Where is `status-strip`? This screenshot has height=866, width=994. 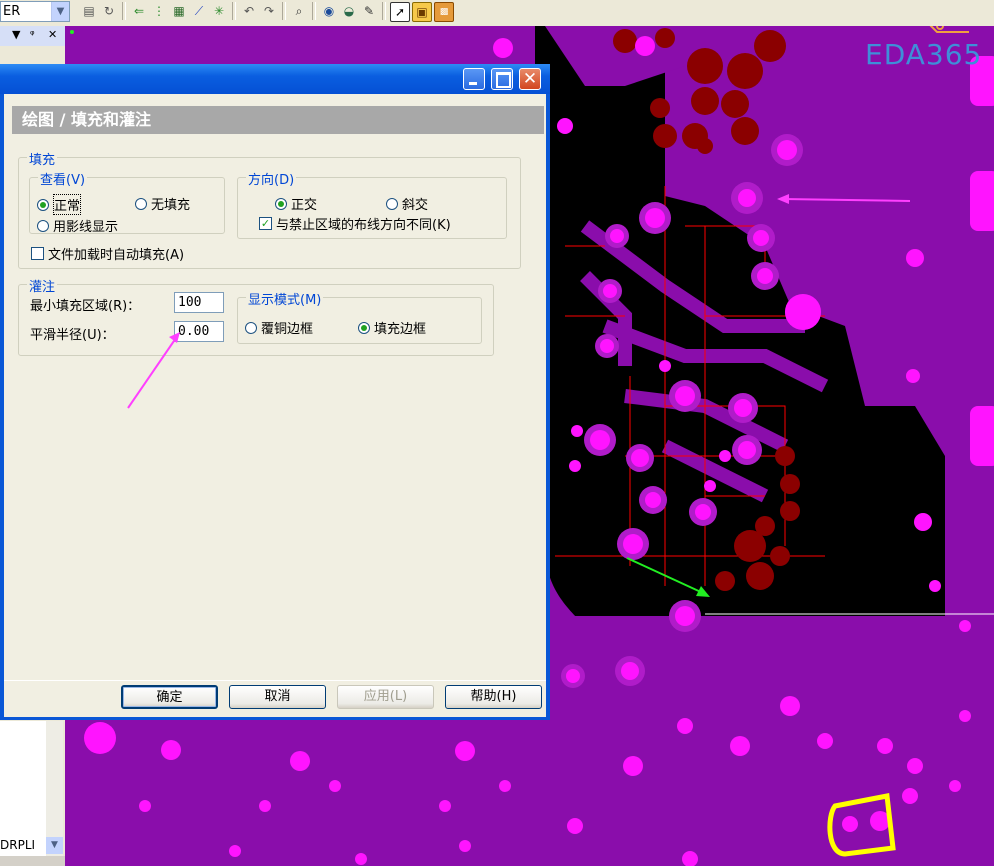
status-strip is located at coordinates (32, 861).